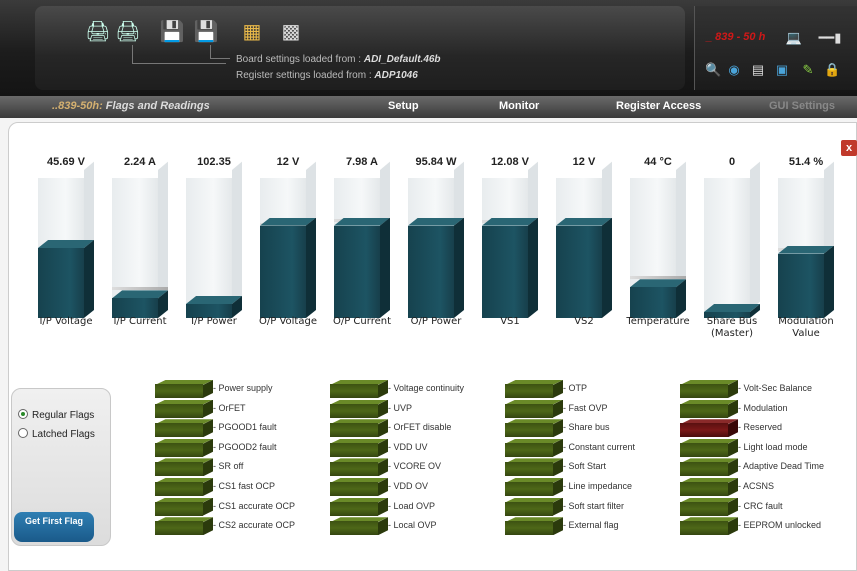  Describe the element at coordinates (584, 321) in the screenshot. I see `meter-label: VS2` at that location.